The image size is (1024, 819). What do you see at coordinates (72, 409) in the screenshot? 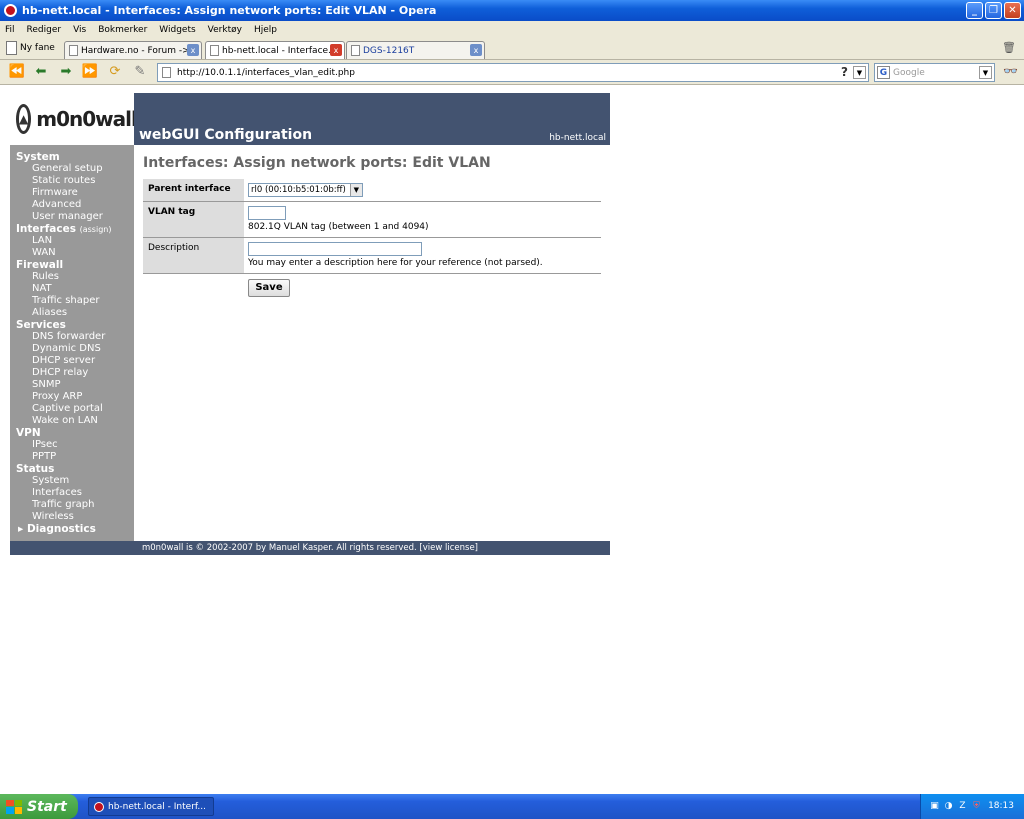
I see `nav-item-captive-portal: Captive portal` at bounding box center [72, 409].